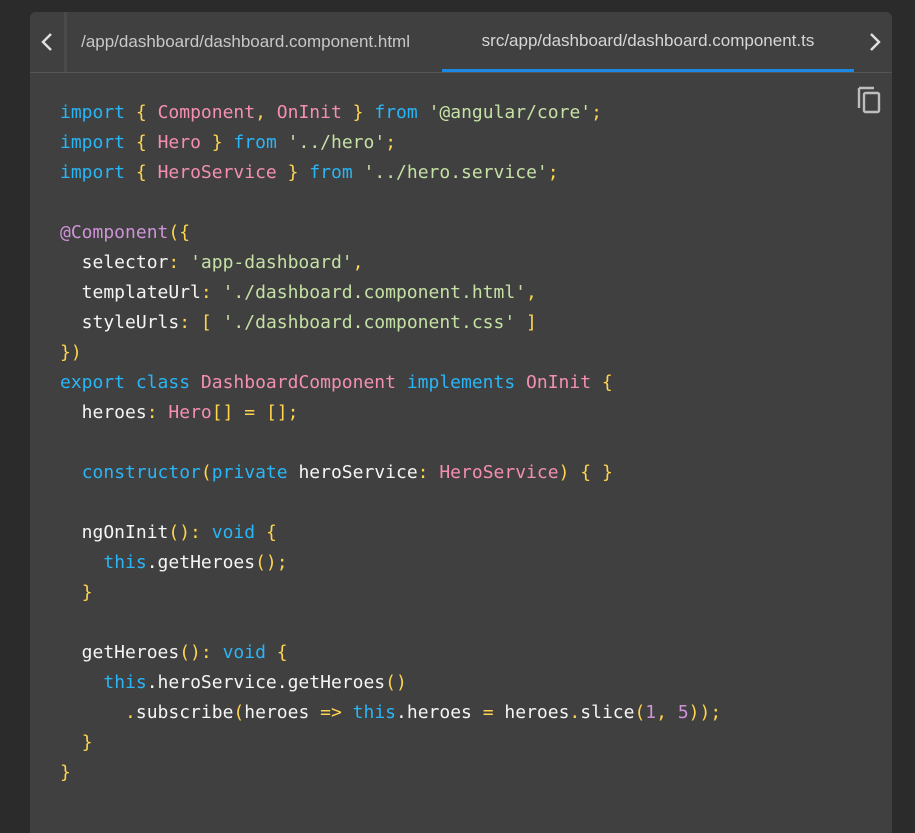 This screenshot has height=833, width=915. I want to click on code-token: ({, so click(179, 232).